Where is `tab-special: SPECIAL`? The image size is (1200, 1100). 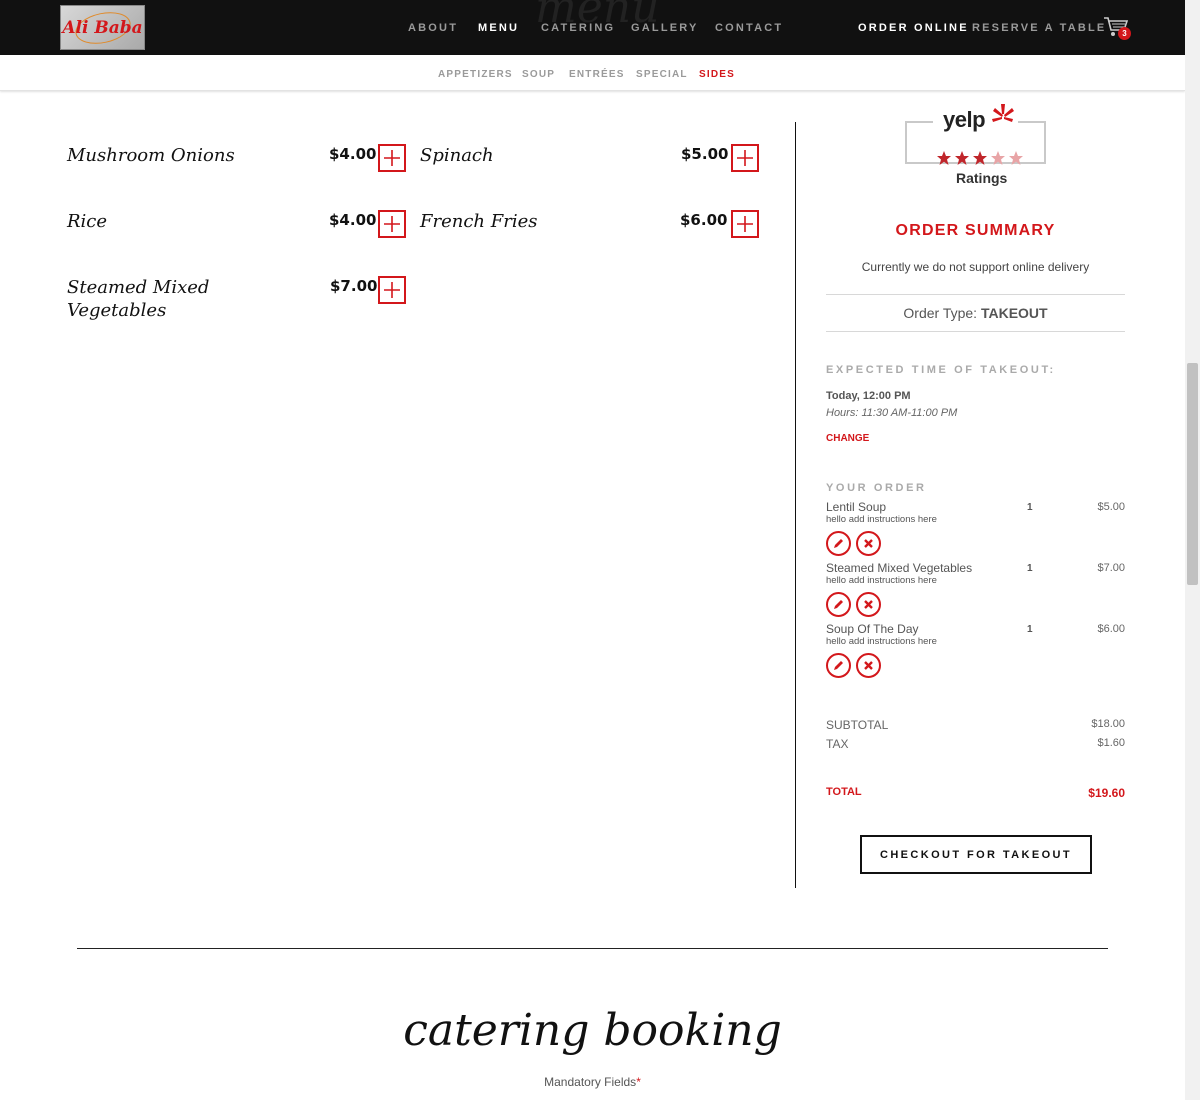 tab-special: SPECIAL is located at coordinates (662, 74).